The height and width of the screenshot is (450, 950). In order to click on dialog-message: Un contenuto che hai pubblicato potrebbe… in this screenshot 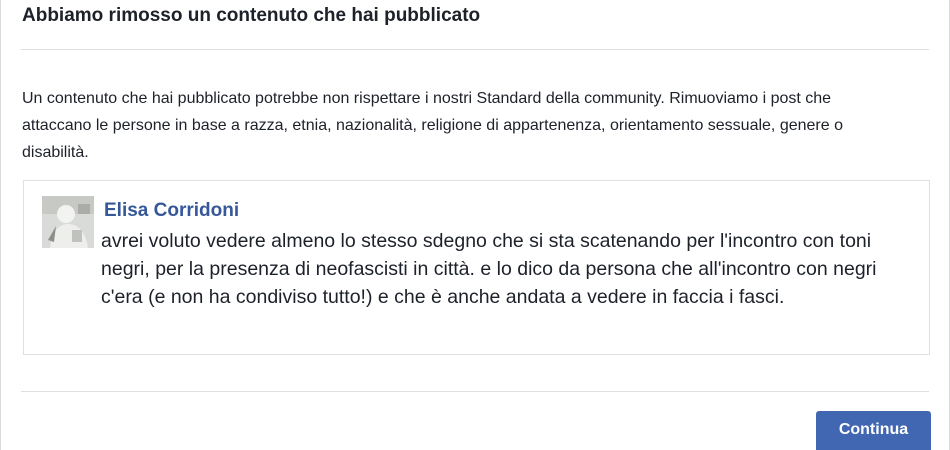, I will do `click(432, 125)`.